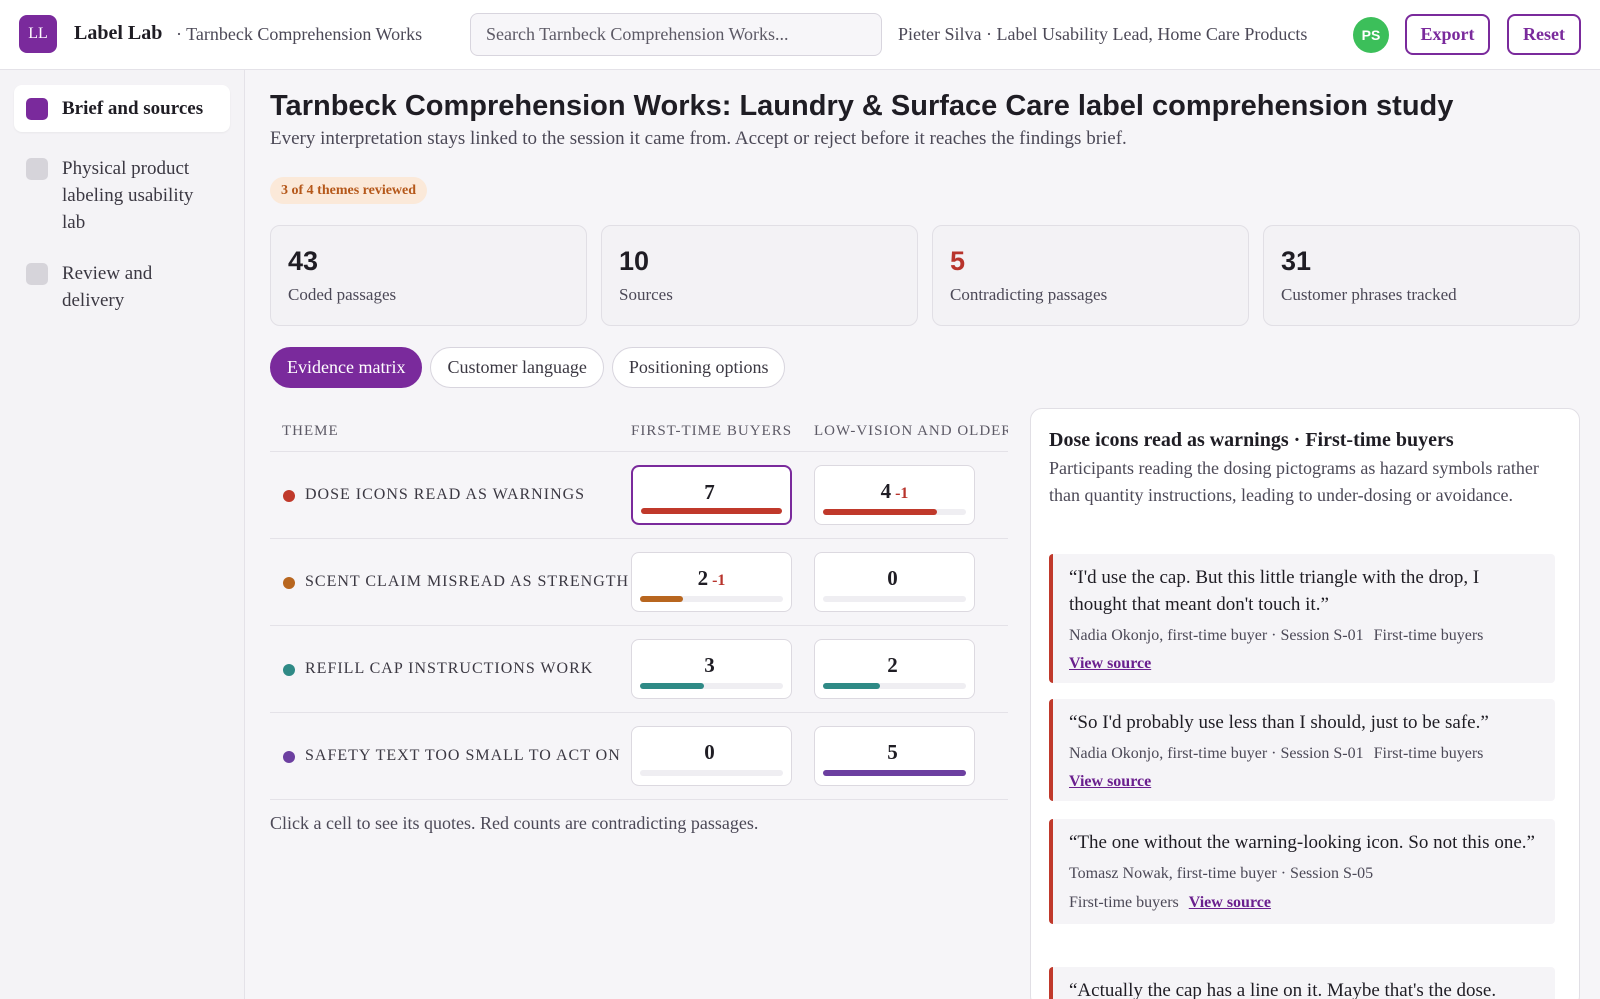 This screenshot has height=999, width=1600. Describe the element at coordinates (310, 431) in the screenshot. I see `column-header-theme: THEME` at that location.